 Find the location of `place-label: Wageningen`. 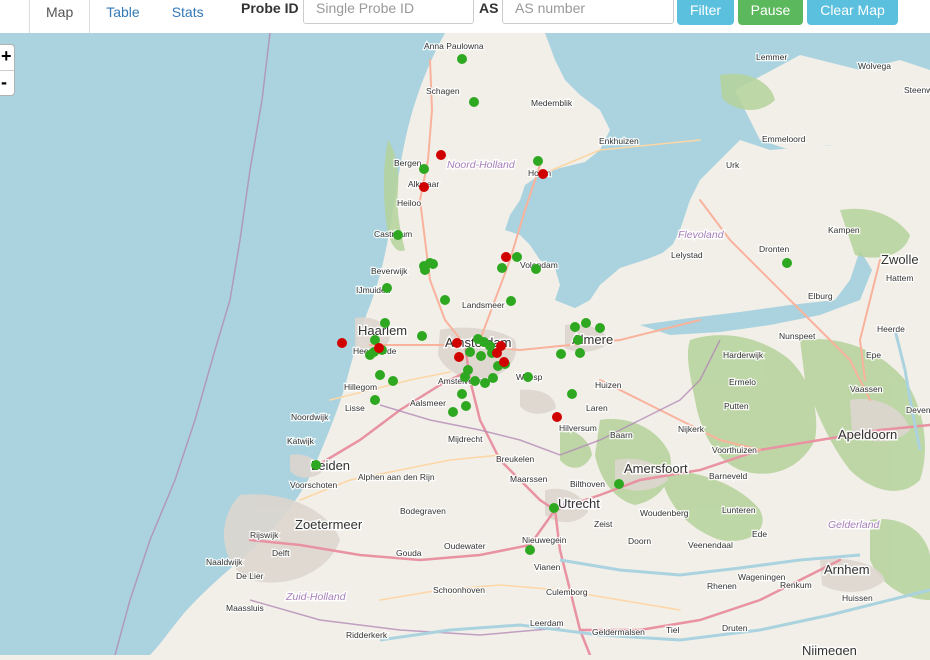

place-label: Wageningen is located at coordinates (762, 577).